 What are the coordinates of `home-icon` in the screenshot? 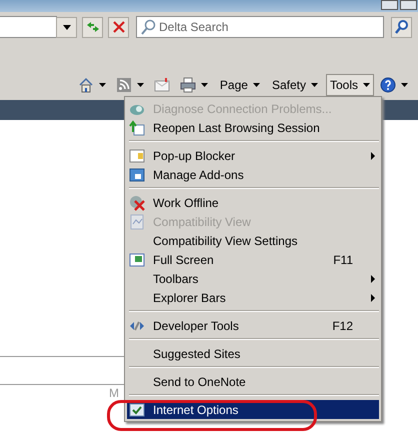 It's located at (86, 85).